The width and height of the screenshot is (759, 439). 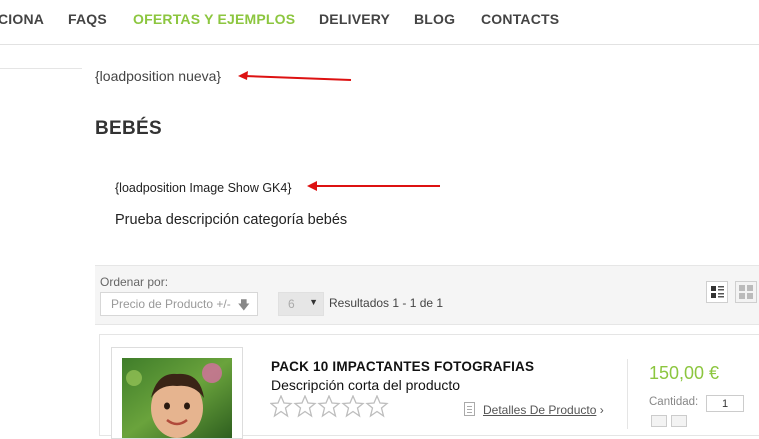 What do you see at coordinates (354, 19) in the screenshot?
I see `nav-item-delivery: DELIVERY` at bounding box center [354, 19].